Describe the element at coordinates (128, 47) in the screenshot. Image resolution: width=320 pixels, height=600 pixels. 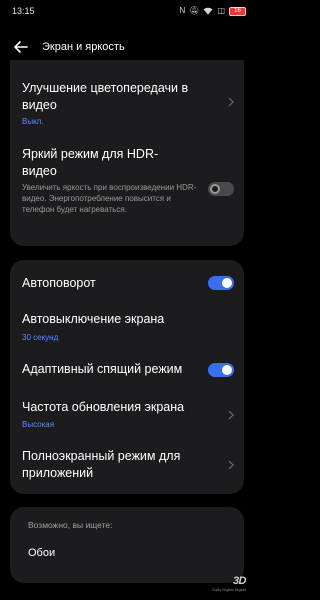
I see `top-bar: Экран и яркость` at that location.